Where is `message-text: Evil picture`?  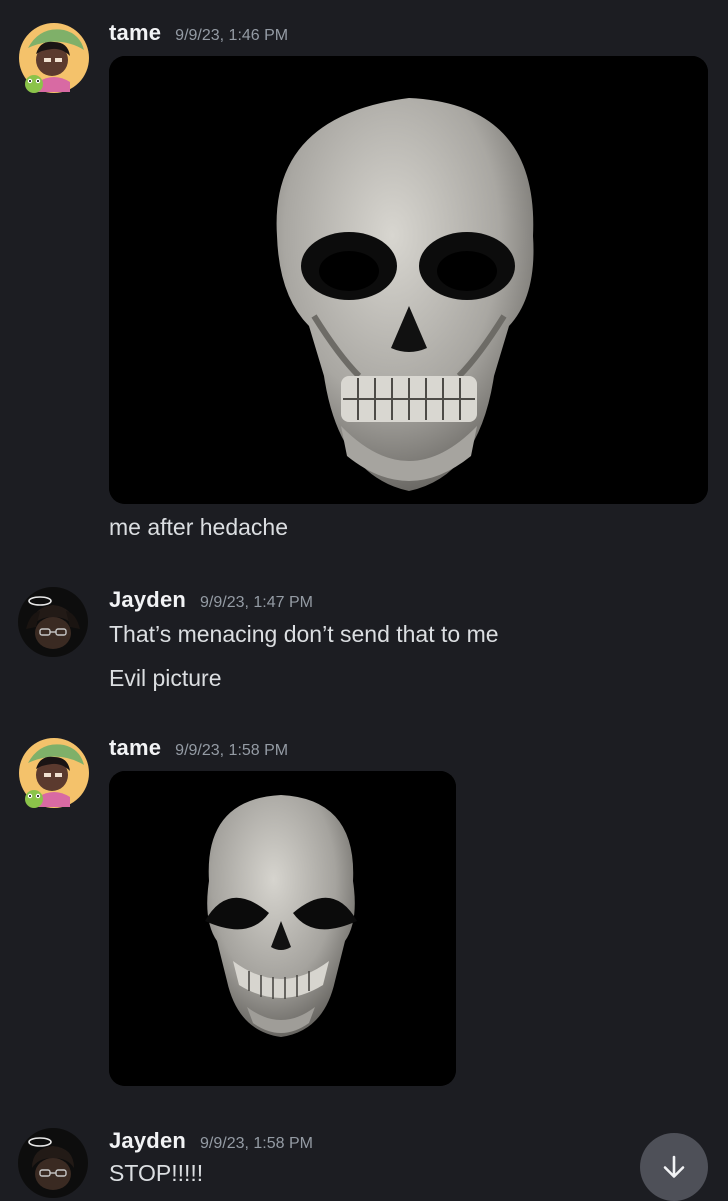 message-text: Evil picture is located at coordinates (165, 678).